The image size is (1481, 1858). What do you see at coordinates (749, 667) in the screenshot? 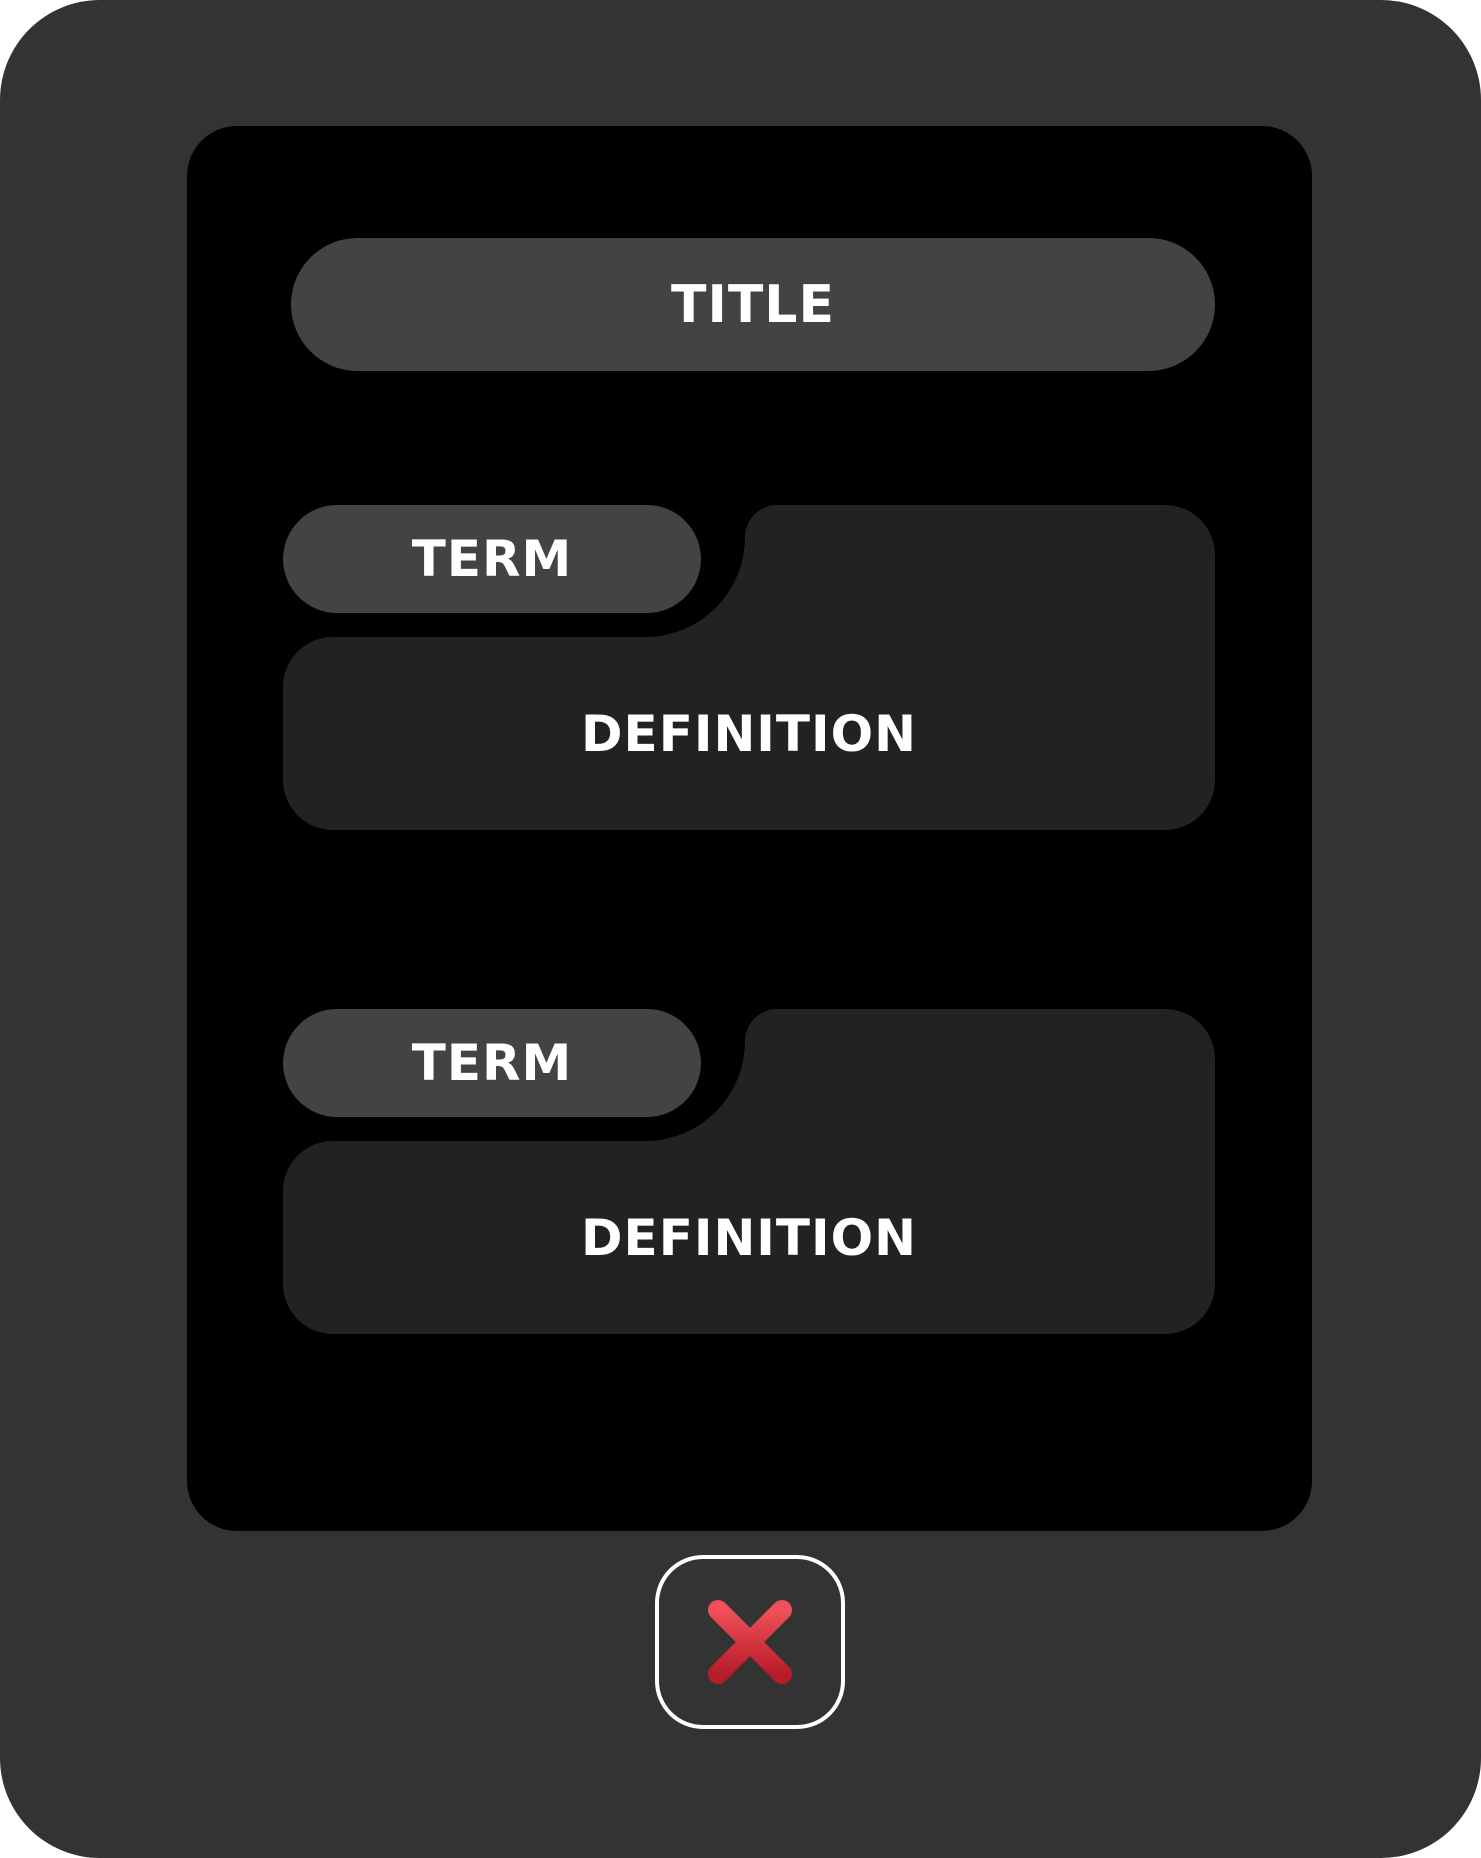
I see `term-card-1: TERM DEFINITION` at bounding box center [749, 667].